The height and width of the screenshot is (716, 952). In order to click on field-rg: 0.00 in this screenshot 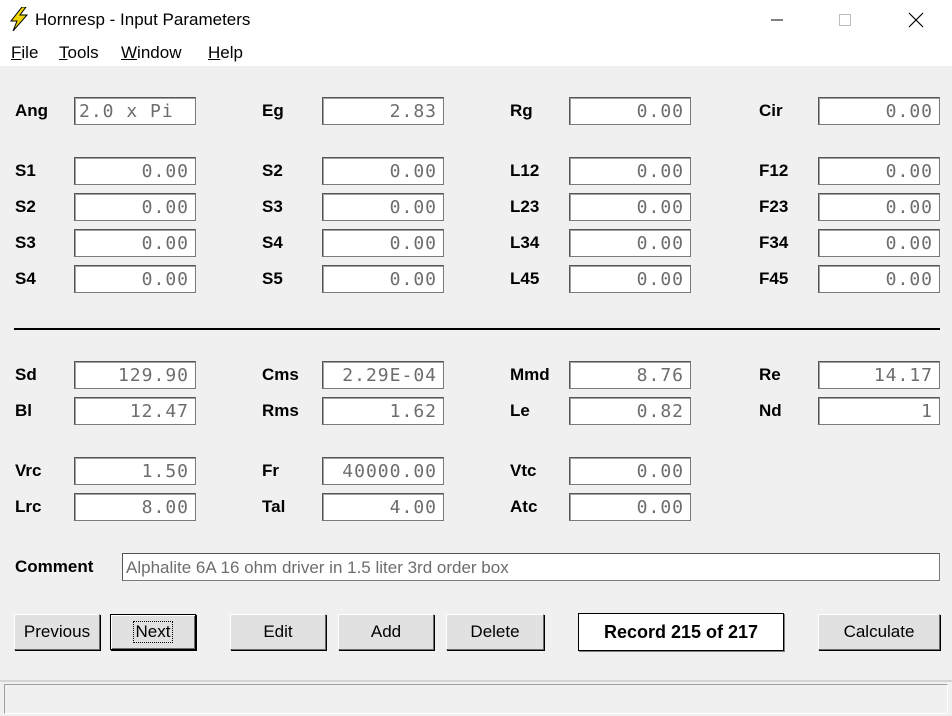, I will do `click(630, 111)`.